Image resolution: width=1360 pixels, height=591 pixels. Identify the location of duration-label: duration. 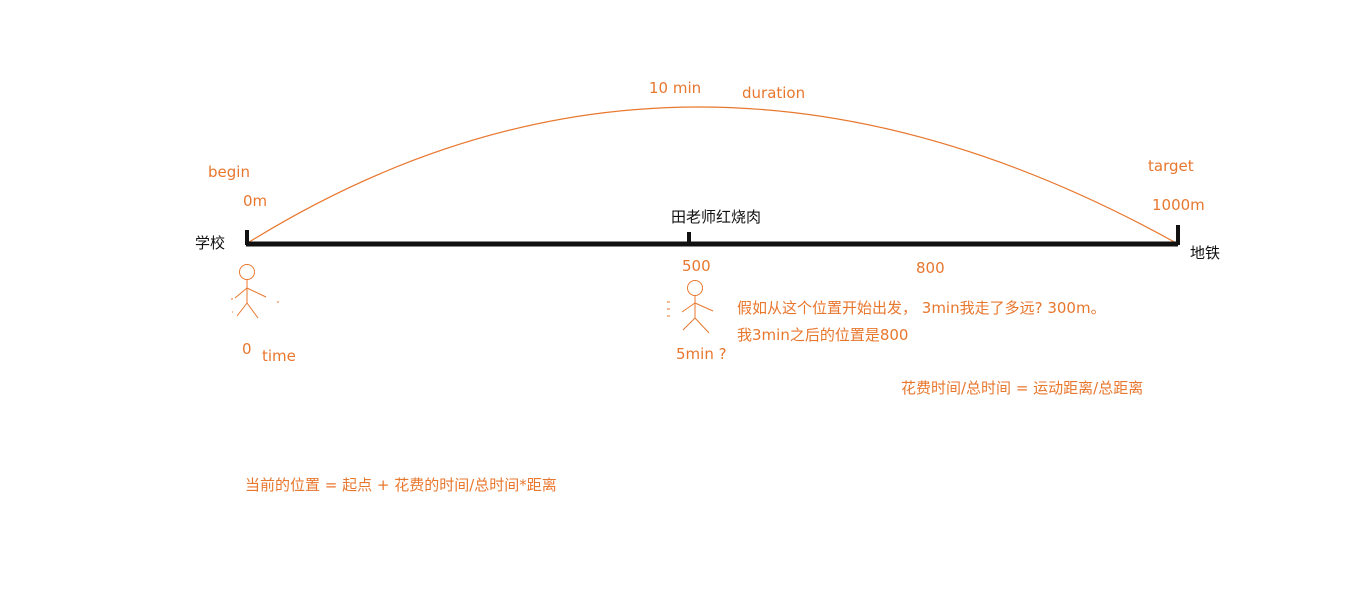
(774, 93).